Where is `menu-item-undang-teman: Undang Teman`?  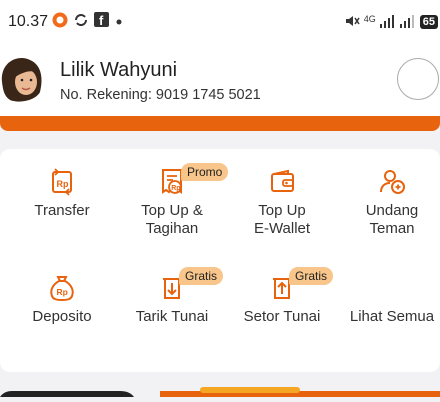
menu-item-undang-teman: Undang Teman is located at coordinates (388, 203).